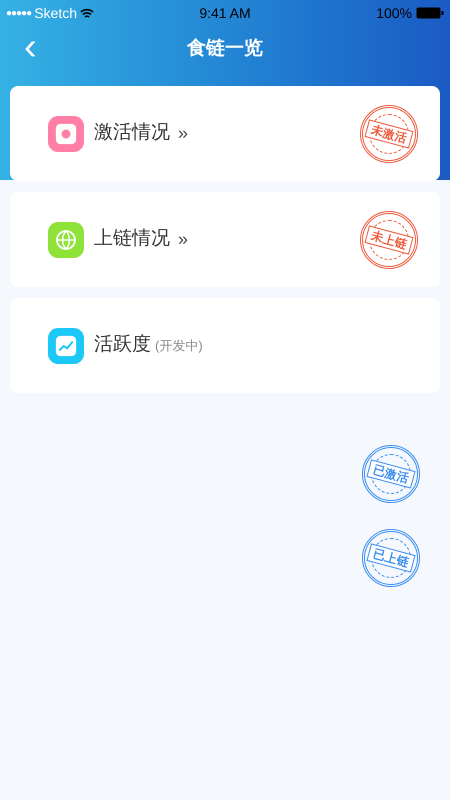  I want to click on card-title: 激活情况, so click(132, 133).